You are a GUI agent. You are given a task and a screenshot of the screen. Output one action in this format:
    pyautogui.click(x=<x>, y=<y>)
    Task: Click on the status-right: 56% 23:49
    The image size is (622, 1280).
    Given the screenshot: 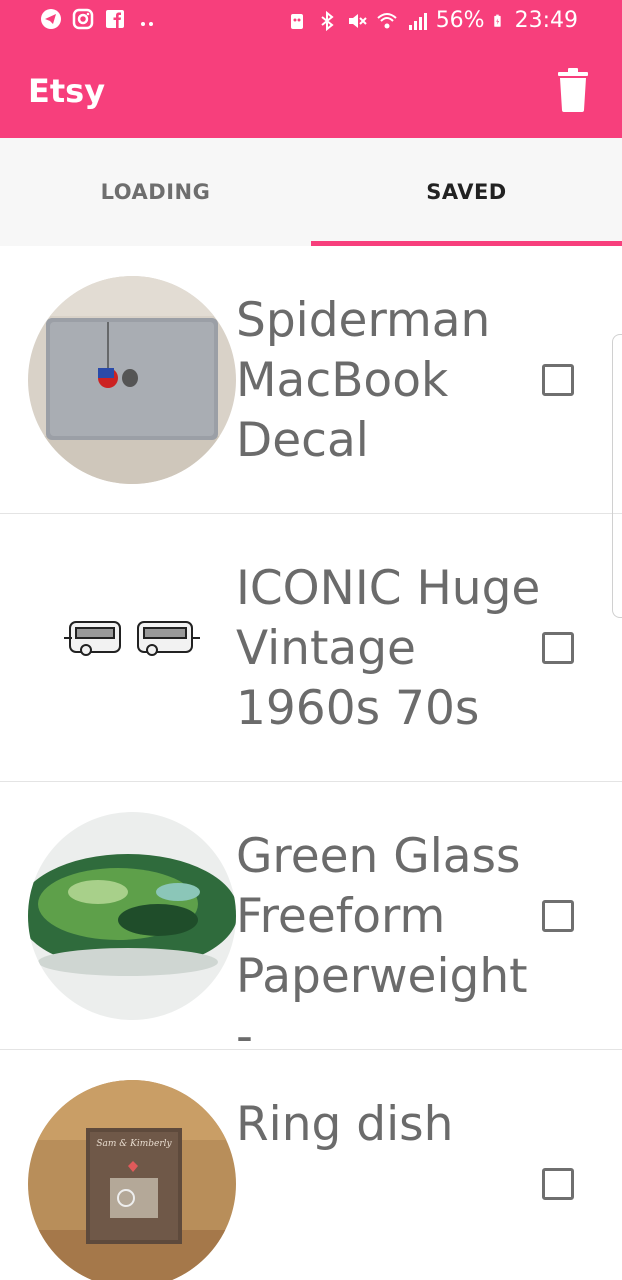 What is the action you would take?
    pyautogui.click(x=432, y=20)
    